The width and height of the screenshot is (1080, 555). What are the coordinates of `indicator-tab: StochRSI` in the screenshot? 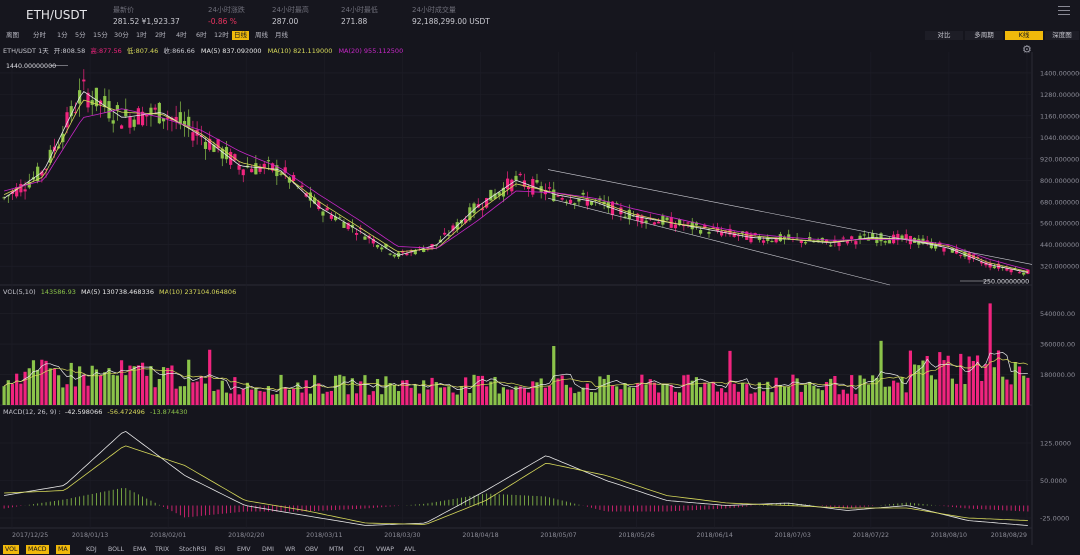 It's located at (193, 549).